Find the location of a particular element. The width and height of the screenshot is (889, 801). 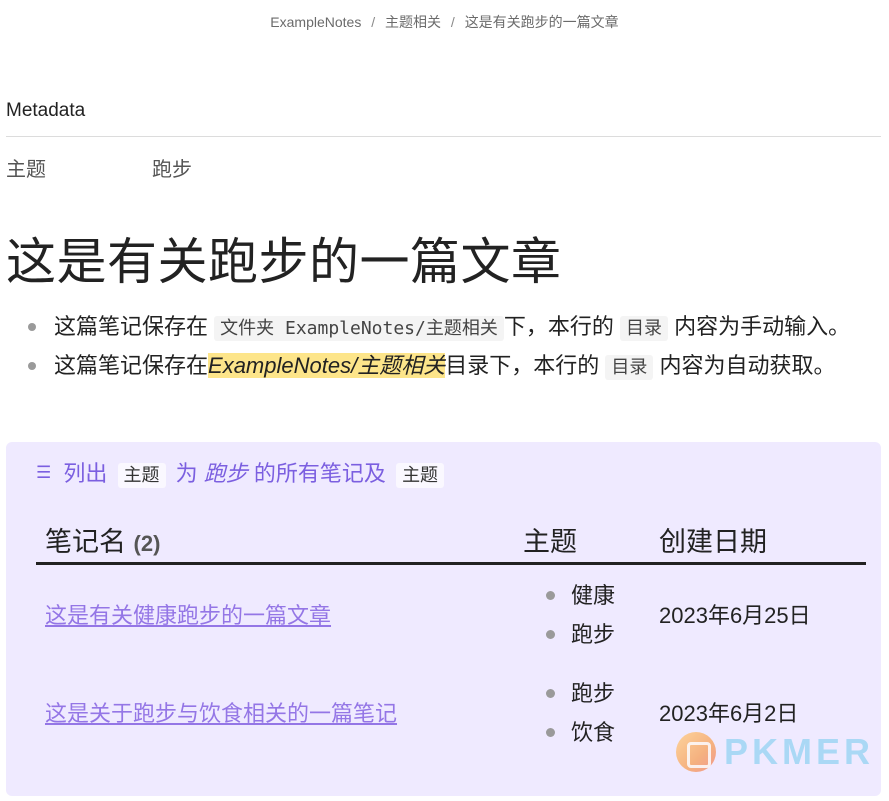

column-header-note-name: 笔记名 (2) is located at coordinates (102, 539).